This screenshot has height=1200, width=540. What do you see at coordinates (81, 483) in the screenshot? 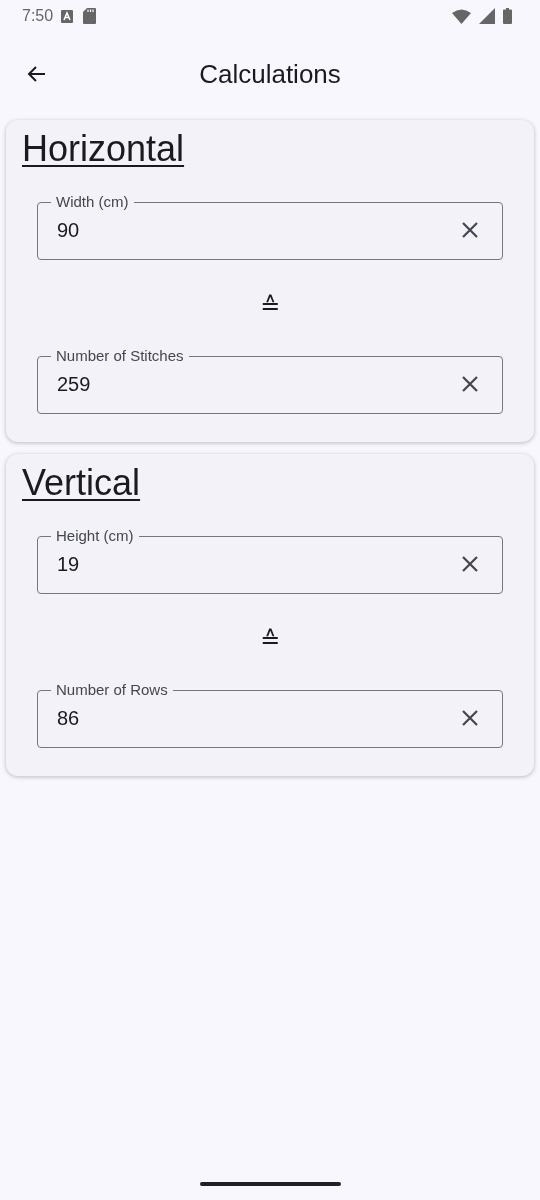
I see `section-title: Vertical` at bounding box center [81, 483].